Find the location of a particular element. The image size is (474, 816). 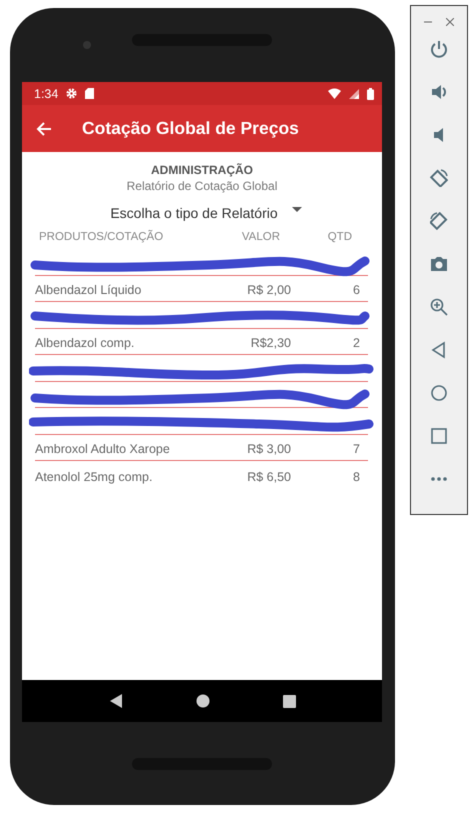

camera-icon is located at coordinates (439, 264).